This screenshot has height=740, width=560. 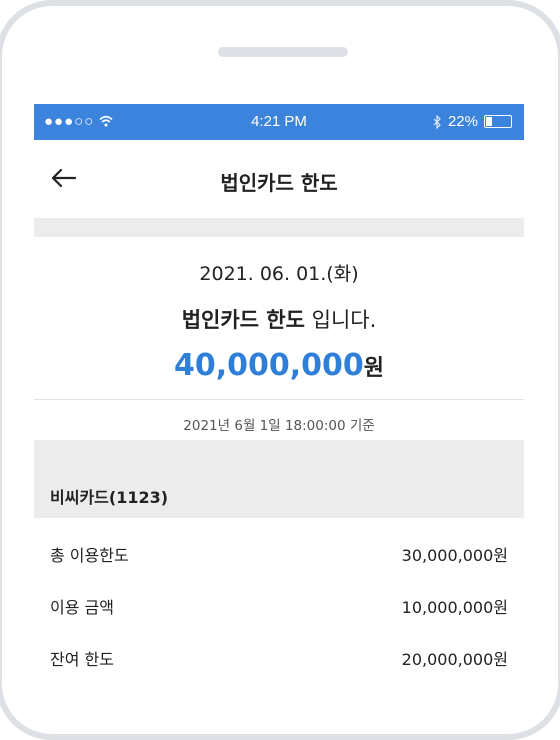 I want to click on detail-value: 30,000,000원, so click(x=455, y=554).